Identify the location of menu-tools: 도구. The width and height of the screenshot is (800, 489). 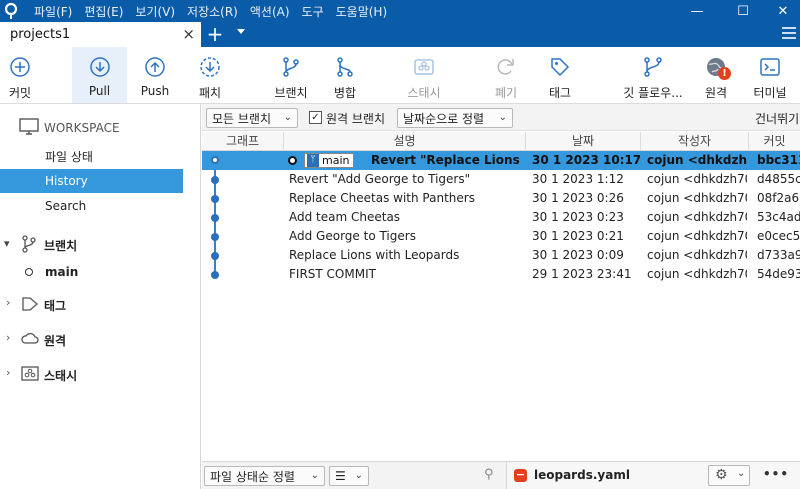
(313, 11).